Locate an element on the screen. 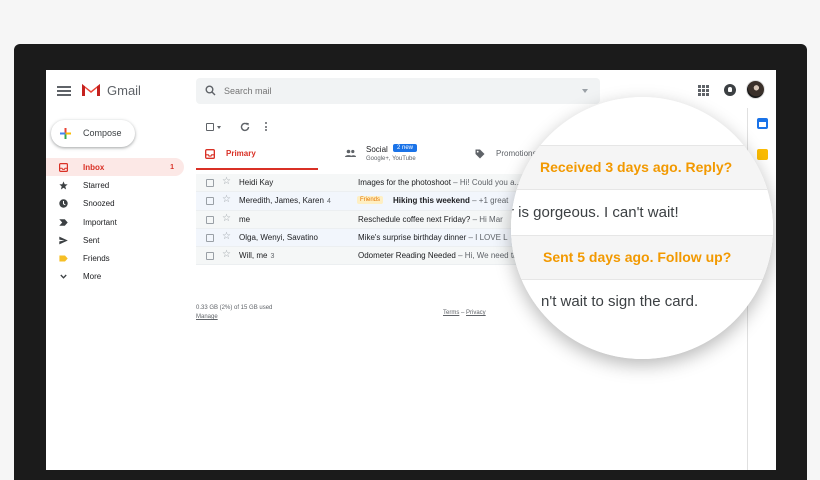 This screenshot has width=820, height=480. sender-name: Meredith, James, Karen is located at coordinates (281, 201).